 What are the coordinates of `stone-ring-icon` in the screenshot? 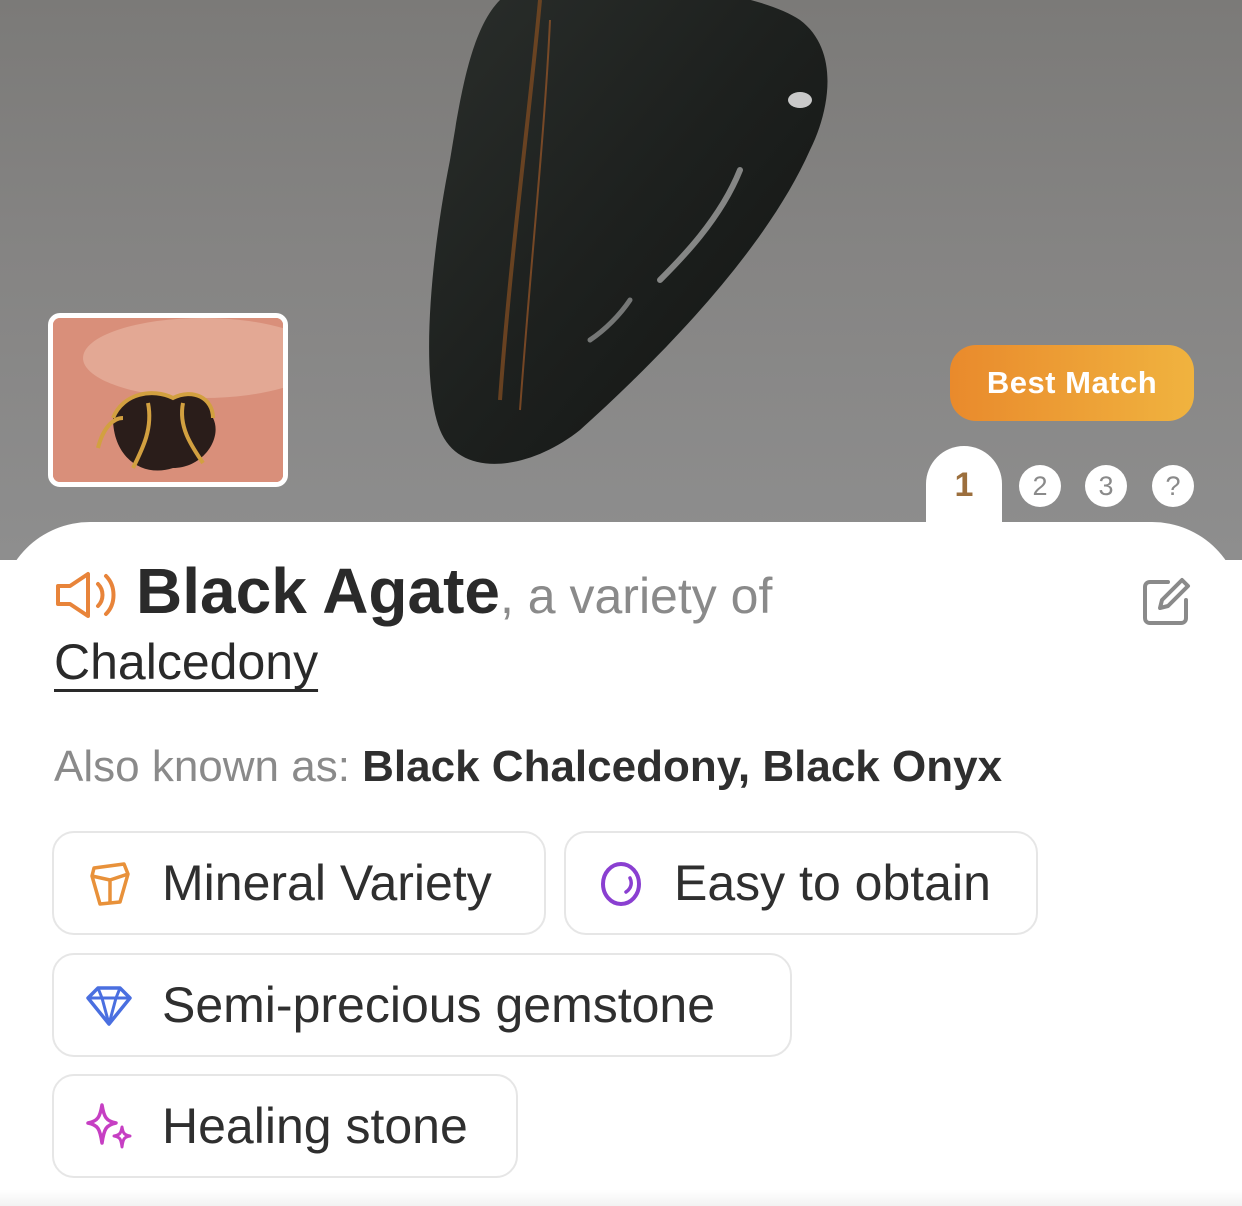 It's located at (621, 884).